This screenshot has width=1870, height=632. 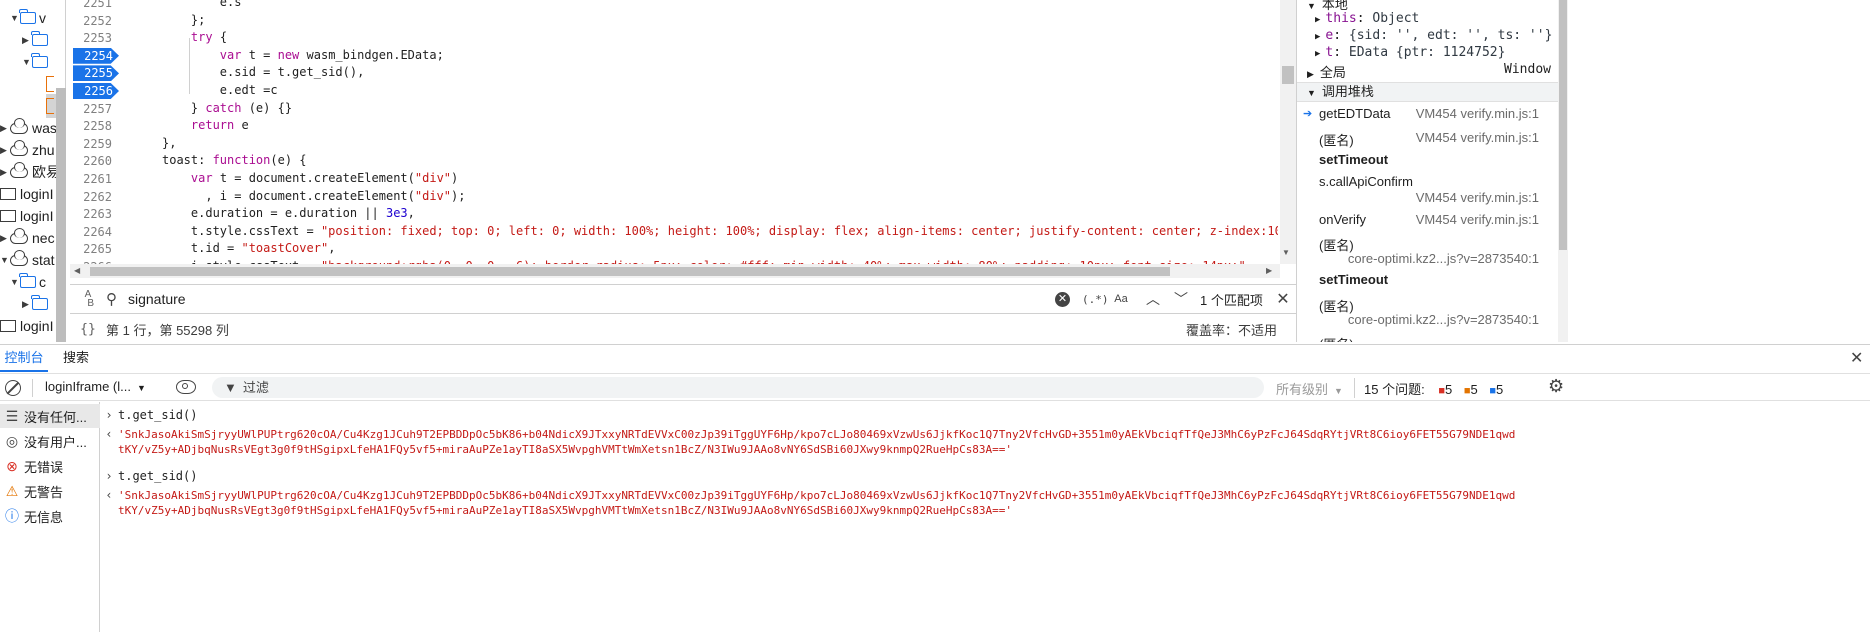 I want to click on pretty-print-icon: {}, so click(x=88, y=329).